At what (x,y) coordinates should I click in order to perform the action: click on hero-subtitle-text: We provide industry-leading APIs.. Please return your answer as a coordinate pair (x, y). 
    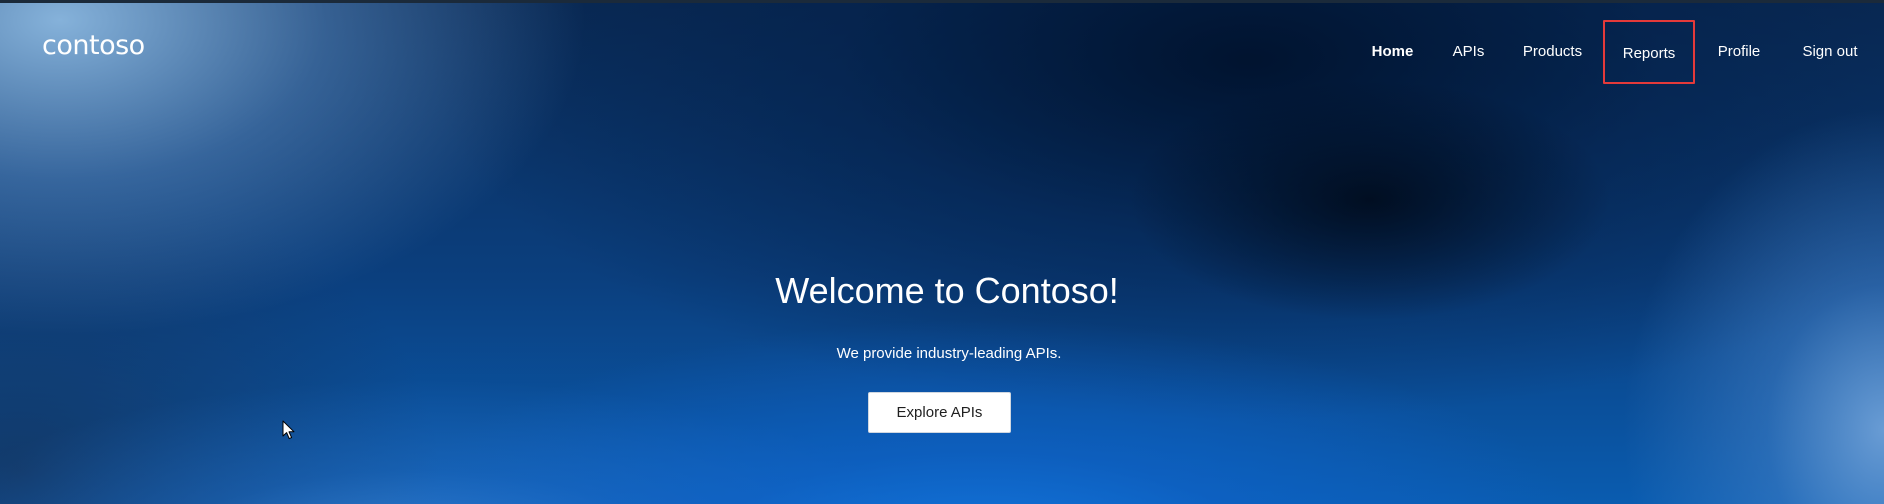
    Looking at the image, I should click on (949, 353).